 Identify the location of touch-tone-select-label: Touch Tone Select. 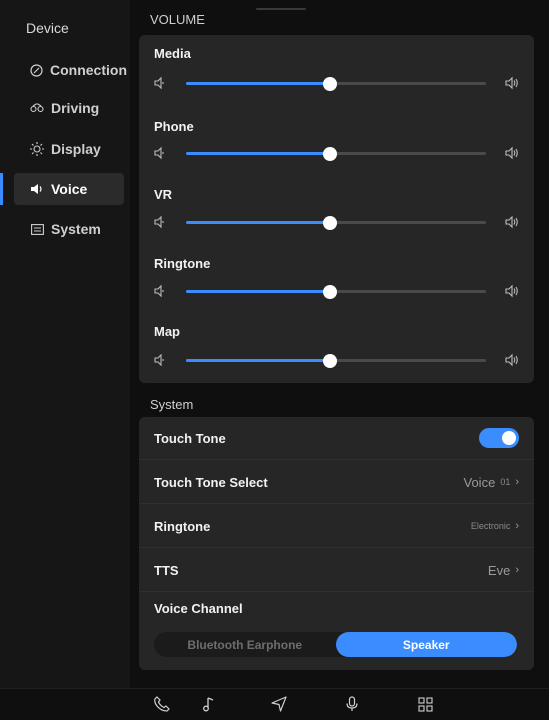
(211, 482).